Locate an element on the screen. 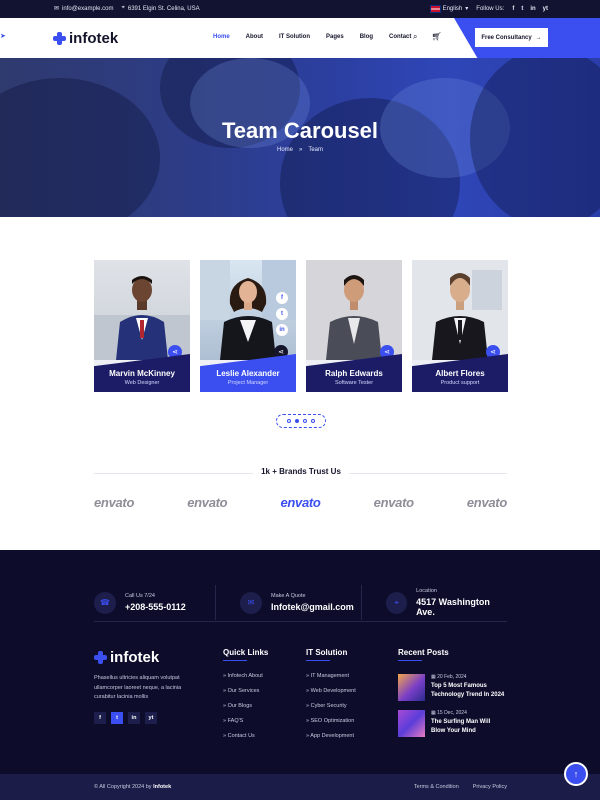 Image resolution: width=600 pixels, height=800 pixels. quick-link: Infotech About is located at coordinates (243, 680).